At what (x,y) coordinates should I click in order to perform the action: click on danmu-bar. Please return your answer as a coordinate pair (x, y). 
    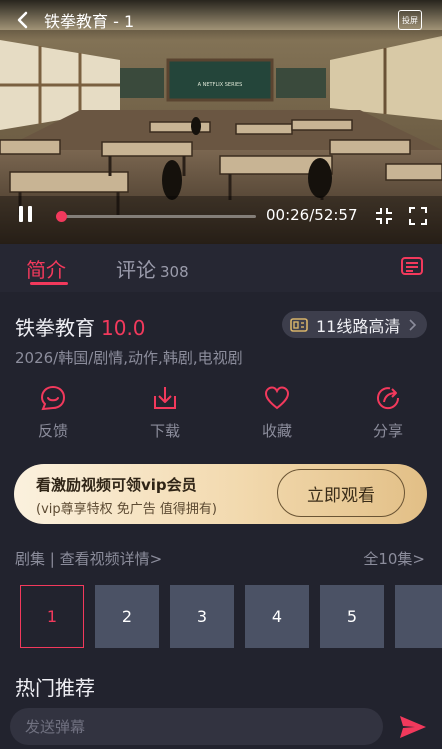
    Looking at the image, I should click on (221, 725).